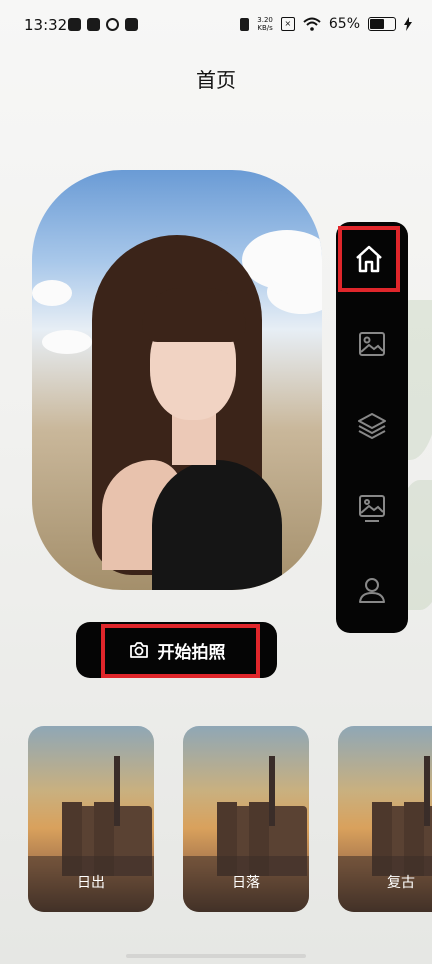 The height and width of the screenshot is (964, 432). What do you see at coordinates (91, 819) in the screenshot?
I see `filter-card-sunrise: 日出` at bounding box center [91, 819].